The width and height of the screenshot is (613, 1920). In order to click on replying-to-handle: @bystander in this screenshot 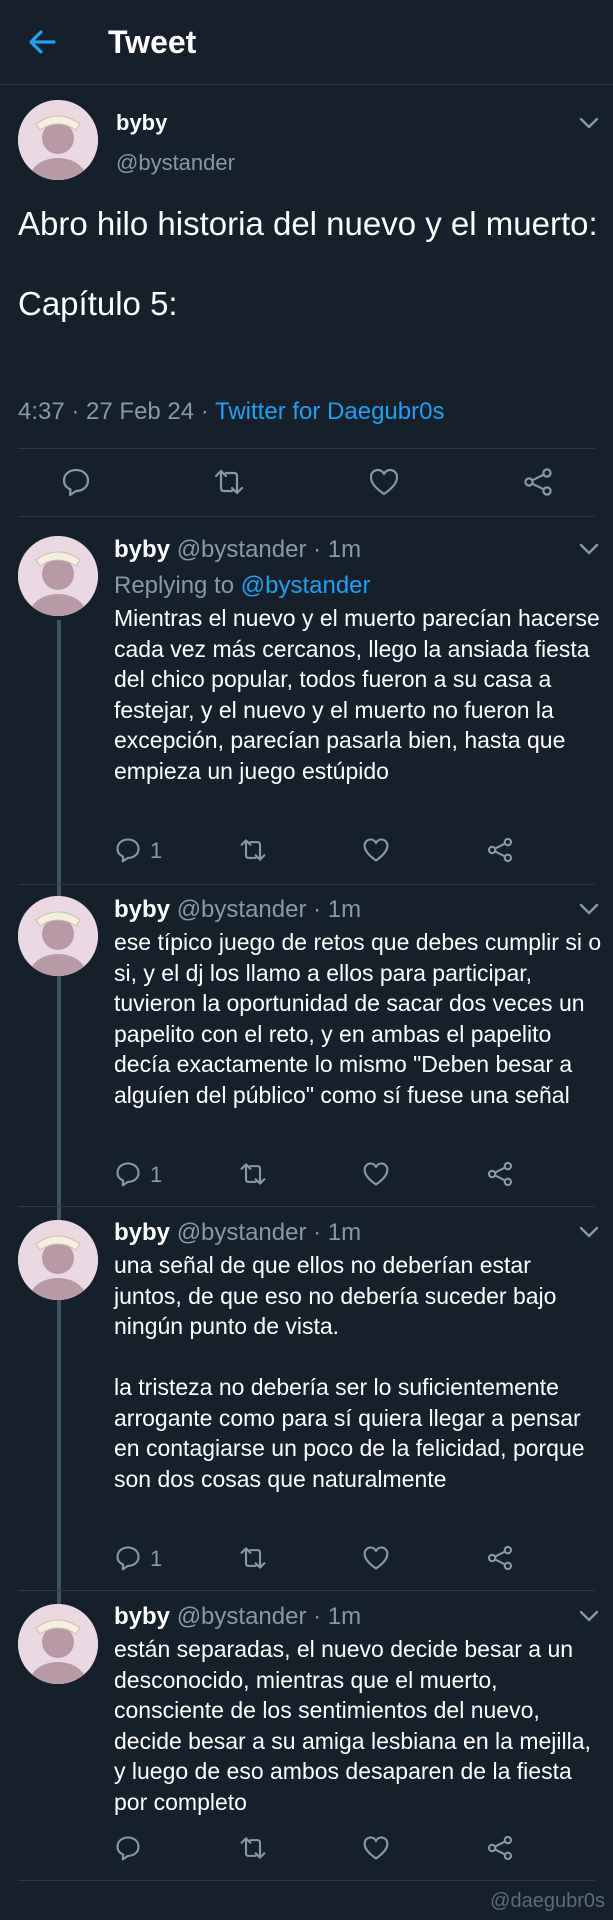, I will do `click(306, 585)`.